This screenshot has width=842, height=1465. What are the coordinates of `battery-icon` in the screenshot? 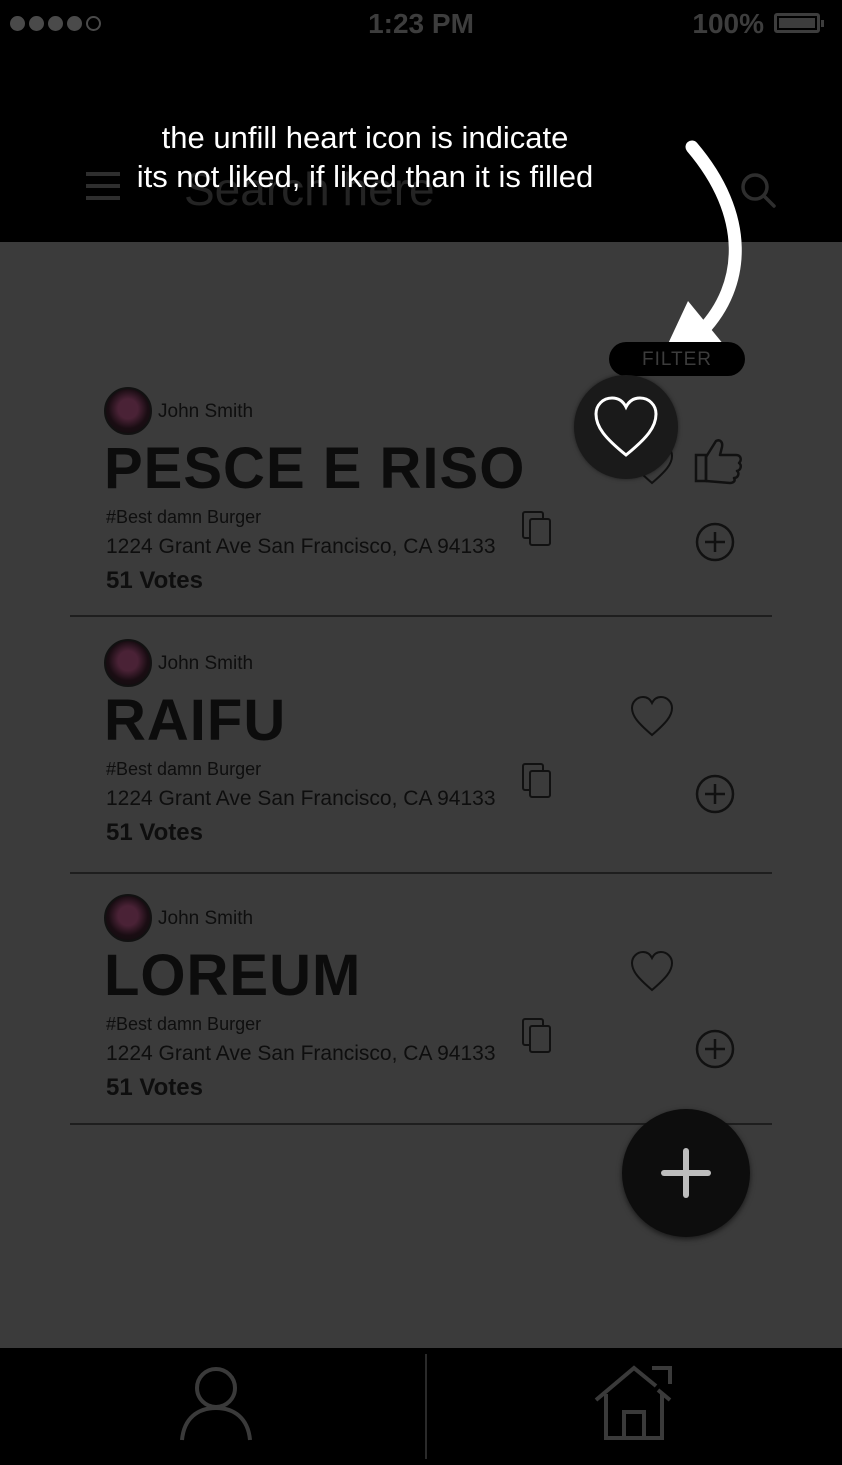 It's located at (799, 23).